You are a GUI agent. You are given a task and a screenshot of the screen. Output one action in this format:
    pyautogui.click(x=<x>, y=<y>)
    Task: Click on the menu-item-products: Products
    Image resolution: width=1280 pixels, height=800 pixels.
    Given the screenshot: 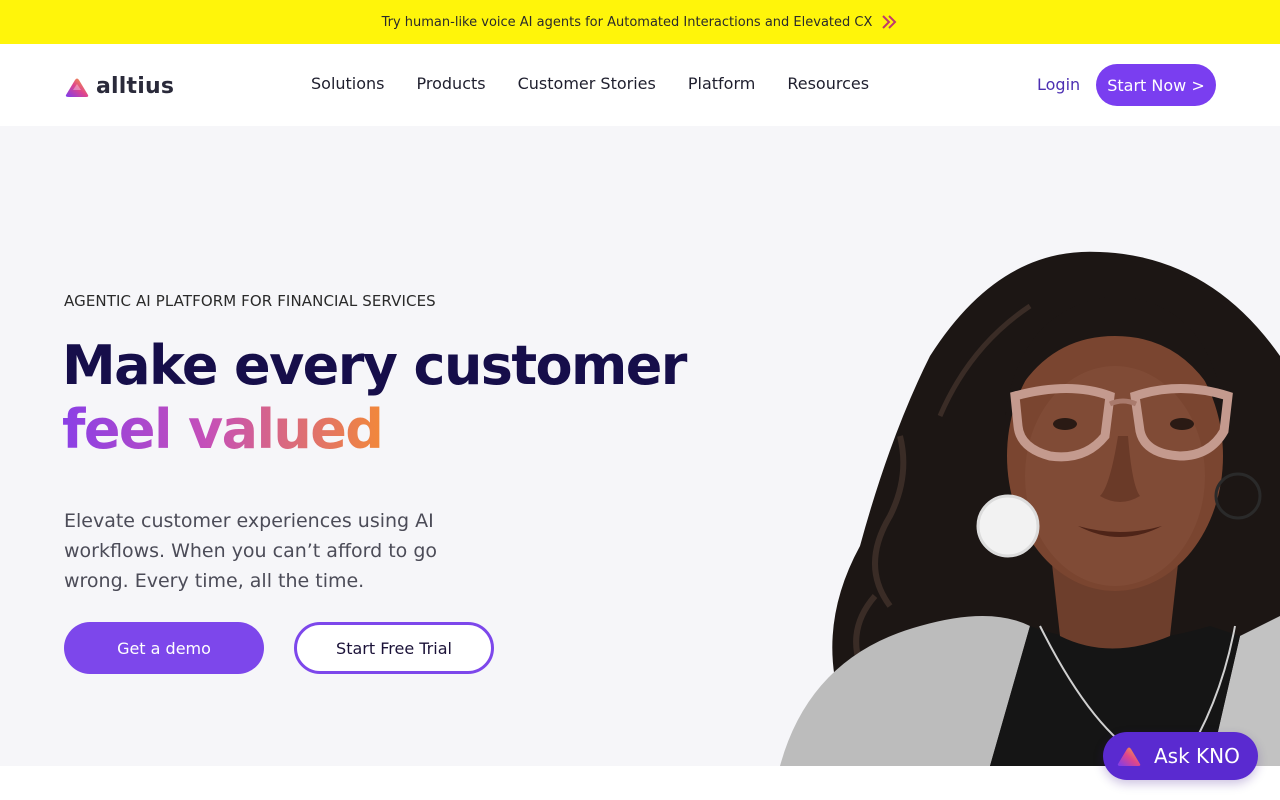 What is the action you would take?
    pyautogui.click(x=451, y=83)
    